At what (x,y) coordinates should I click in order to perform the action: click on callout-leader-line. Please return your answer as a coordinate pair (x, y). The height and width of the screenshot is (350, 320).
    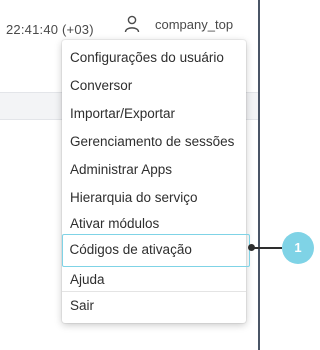
    Looking at the image, I should click on (266, 248).